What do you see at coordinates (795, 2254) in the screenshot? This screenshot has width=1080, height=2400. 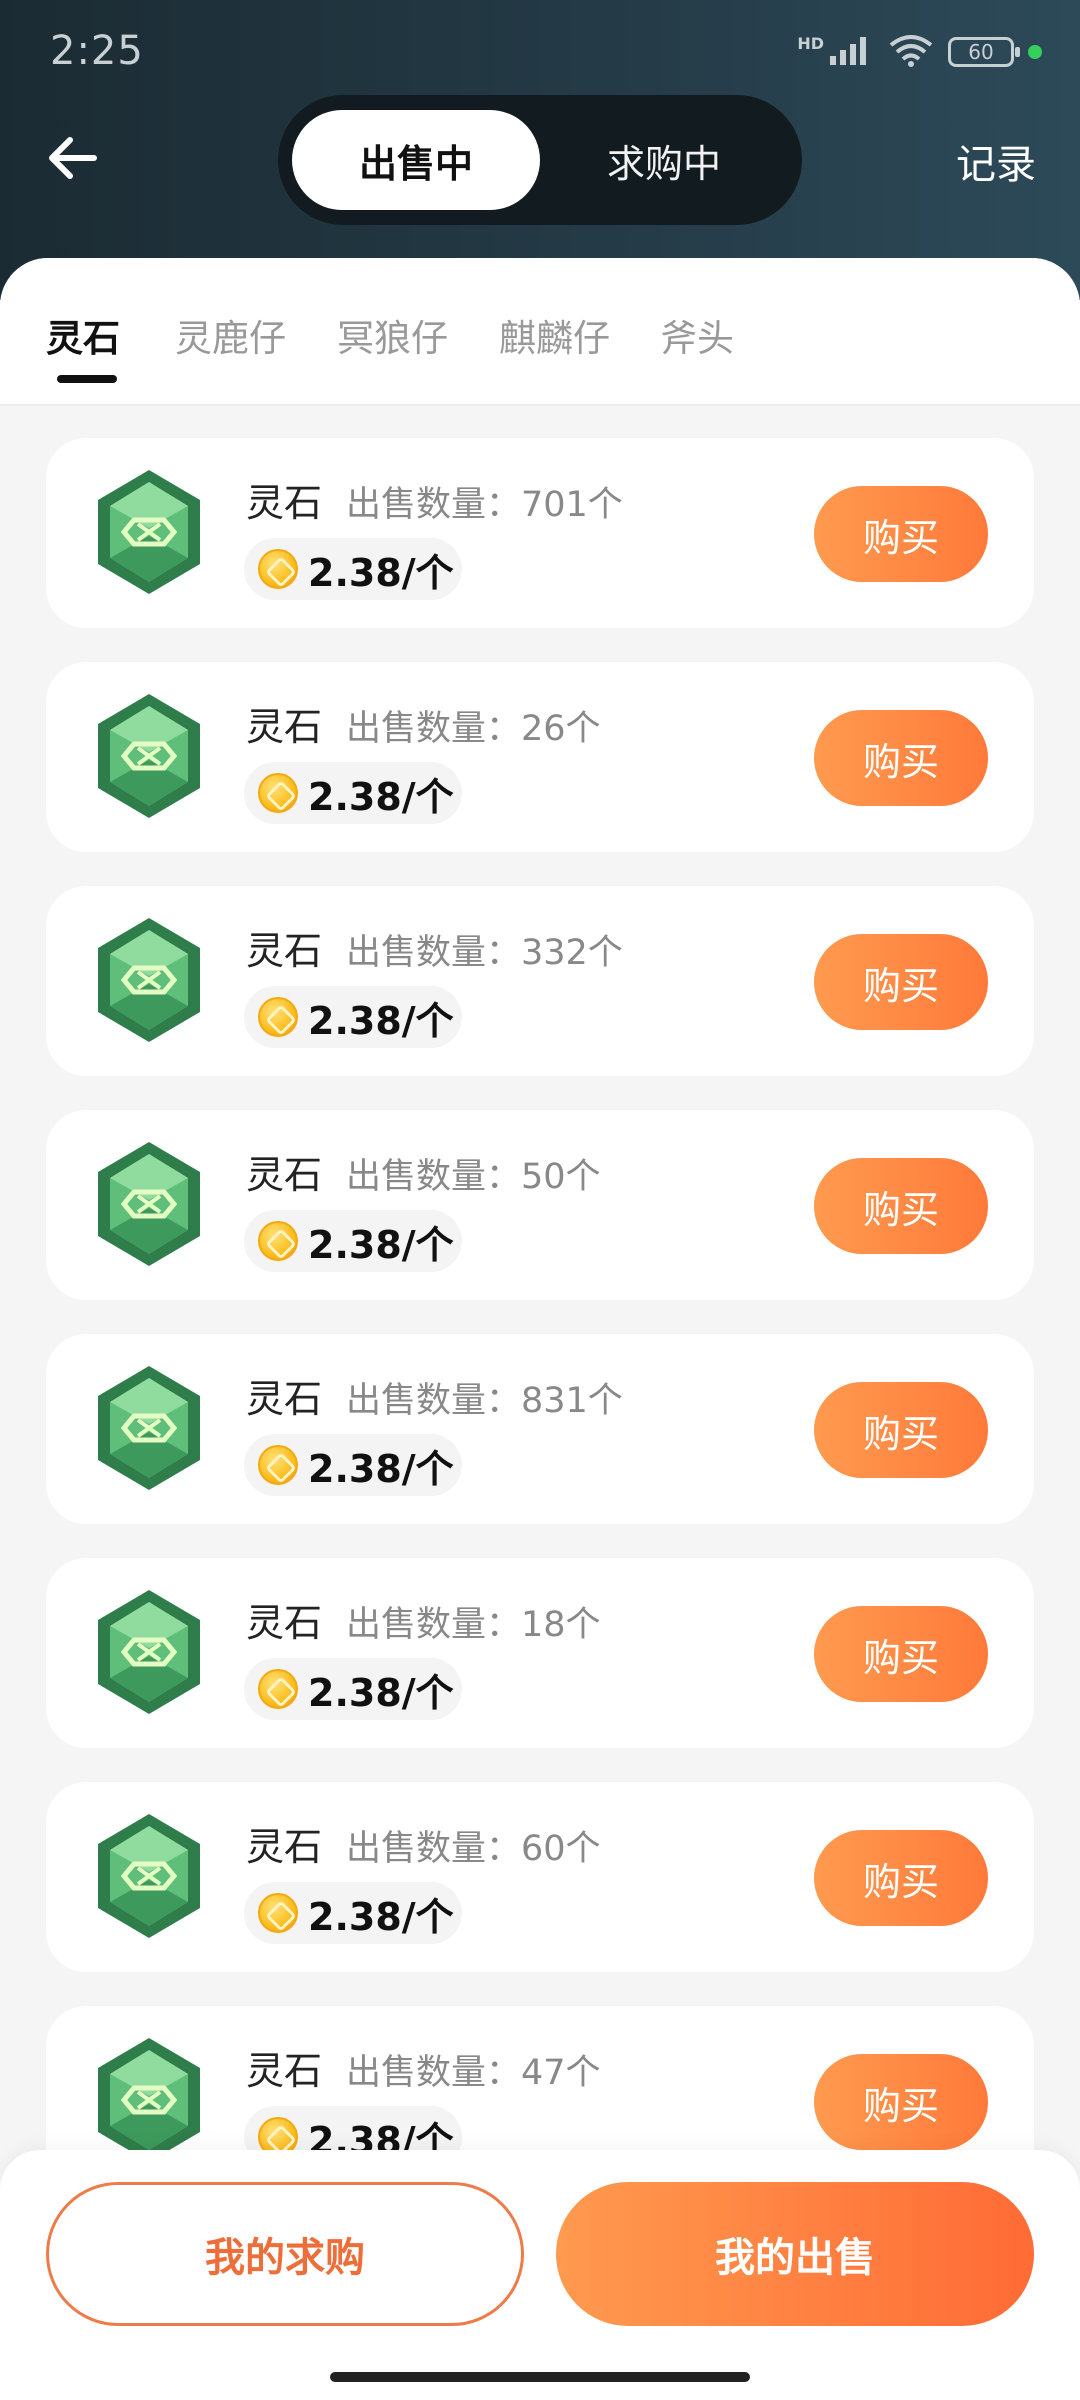 I see `my-sales-button: 我的出售` at bounding box center [795, 2254].